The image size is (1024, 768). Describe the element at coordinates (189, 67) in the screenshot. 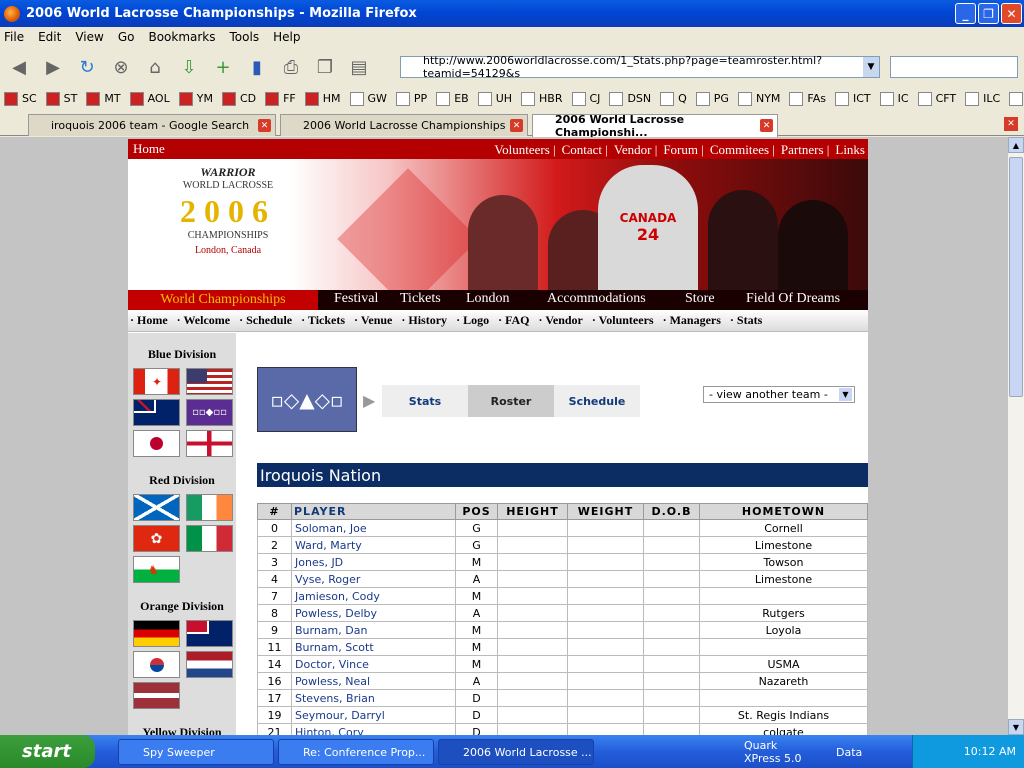

I see `download-icon: ⇩` at that location.